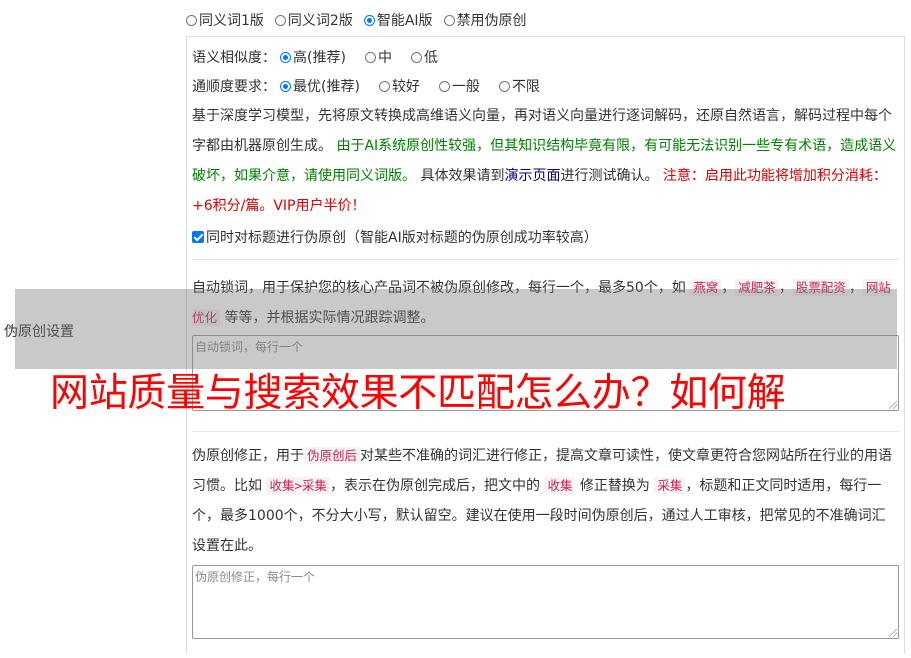  I want to click on version-option-synonym1: 同义词1版, so click(225, 20).